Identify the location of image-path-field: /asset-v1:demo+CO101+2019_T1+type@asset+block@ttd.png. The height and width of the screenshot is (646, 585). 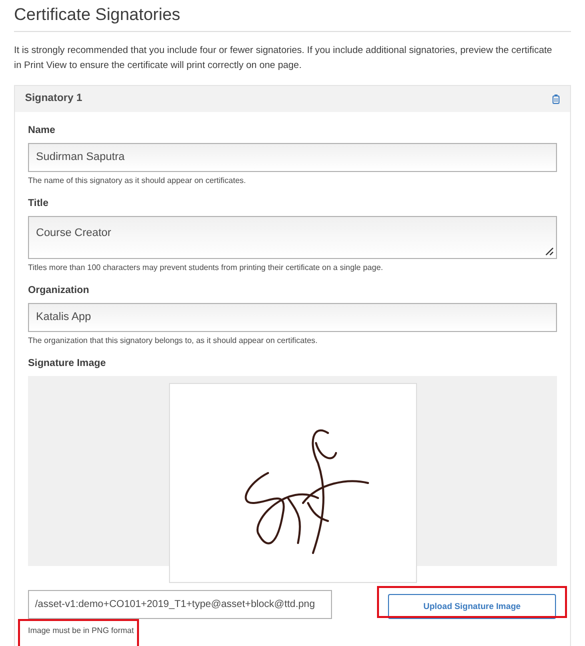
(180, 604).